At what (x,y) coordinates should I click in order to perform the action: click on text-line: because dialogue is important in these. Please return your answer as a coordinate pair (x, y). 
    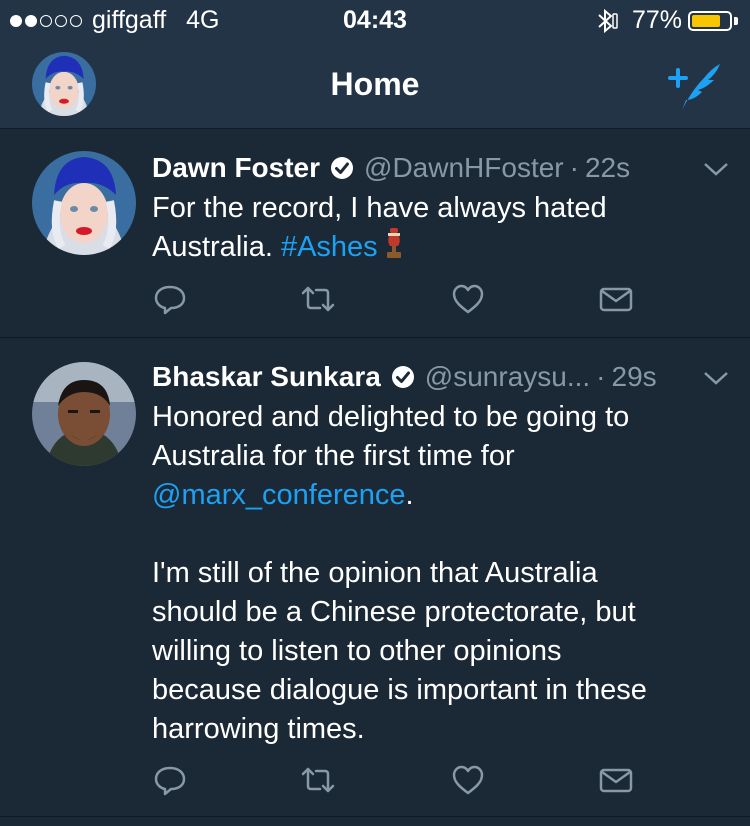
    Looking at the image, I should click on (399, 690).